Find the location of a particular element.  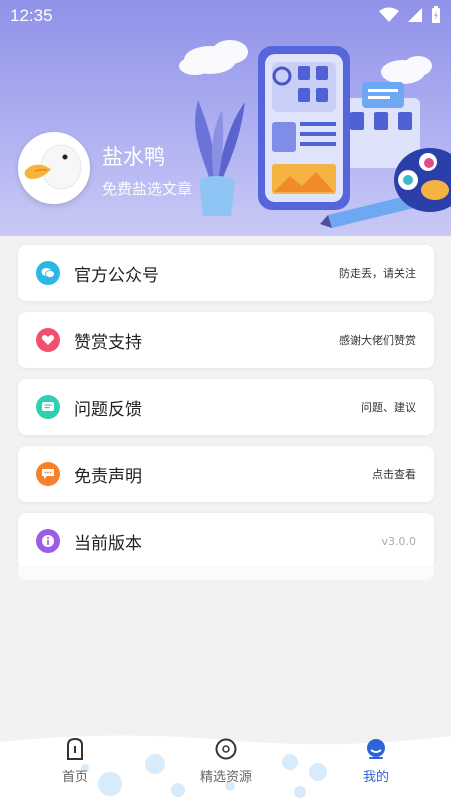

menu-note: 问题、建议 is located at coordinates (388, 407).